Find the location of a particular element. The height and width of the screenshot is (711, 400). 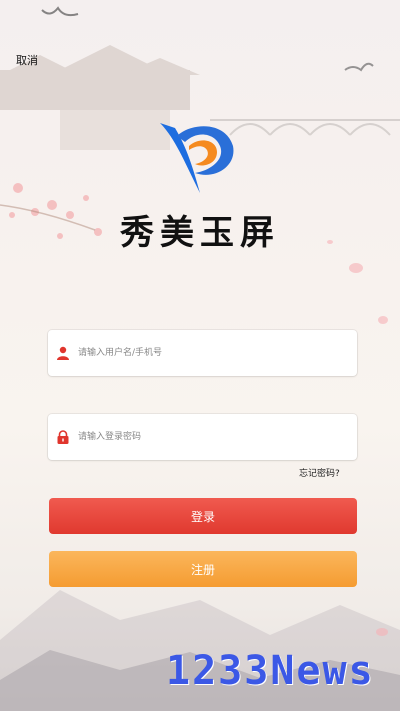

cancel-button: 取消 is located at coordinates (27, 60).